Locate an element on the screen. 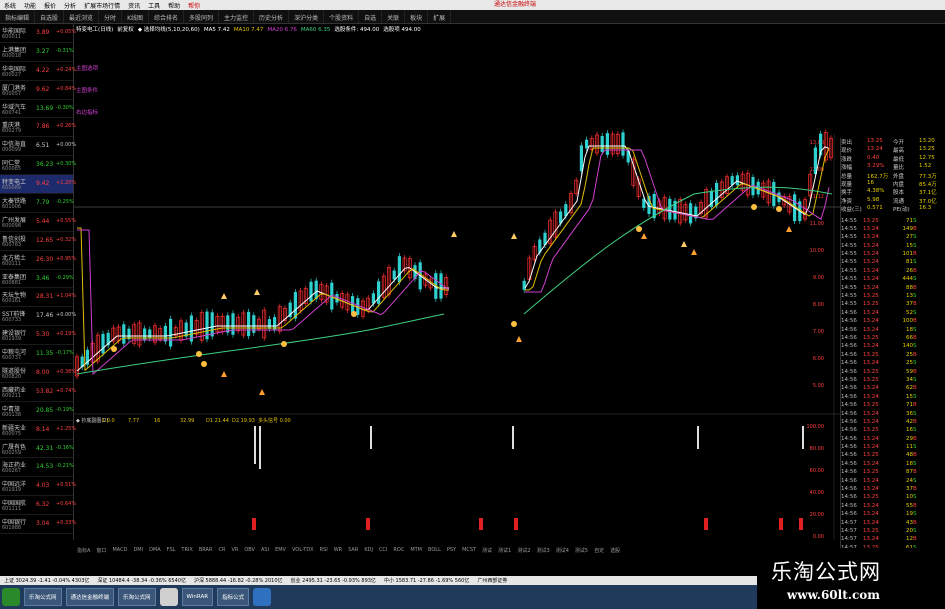  quote-label: 今开 is located at coordinates (899, 143).